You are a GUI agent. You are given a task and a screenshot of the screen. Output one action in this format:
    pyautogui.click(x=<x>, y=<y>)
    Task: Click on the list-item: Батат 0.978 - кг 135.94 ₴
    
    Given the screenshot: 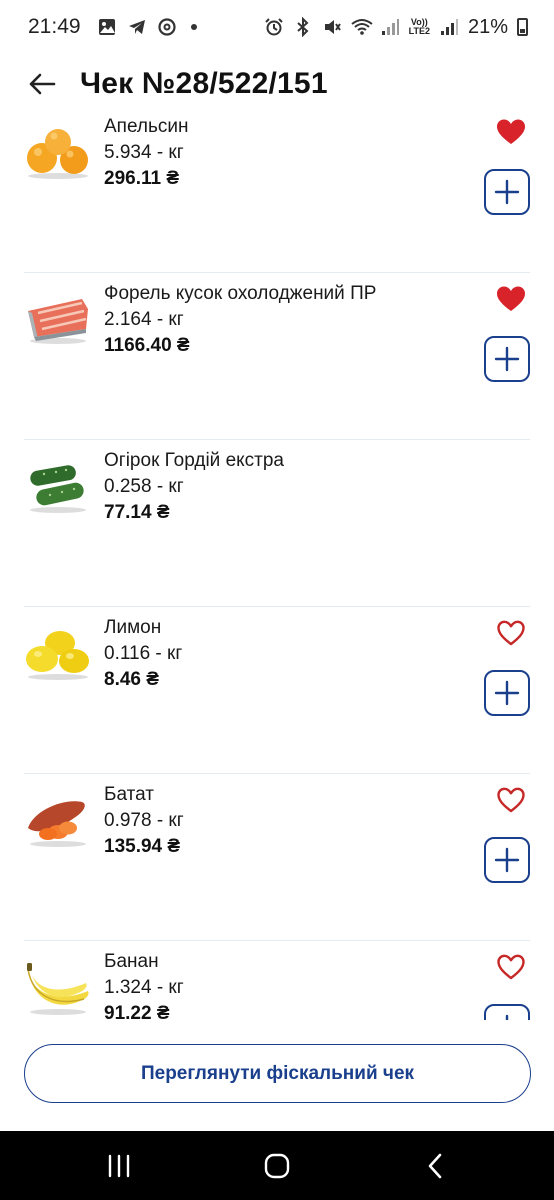 What is the action you would take?
    pyautogui.click(x=277, y=857)
    